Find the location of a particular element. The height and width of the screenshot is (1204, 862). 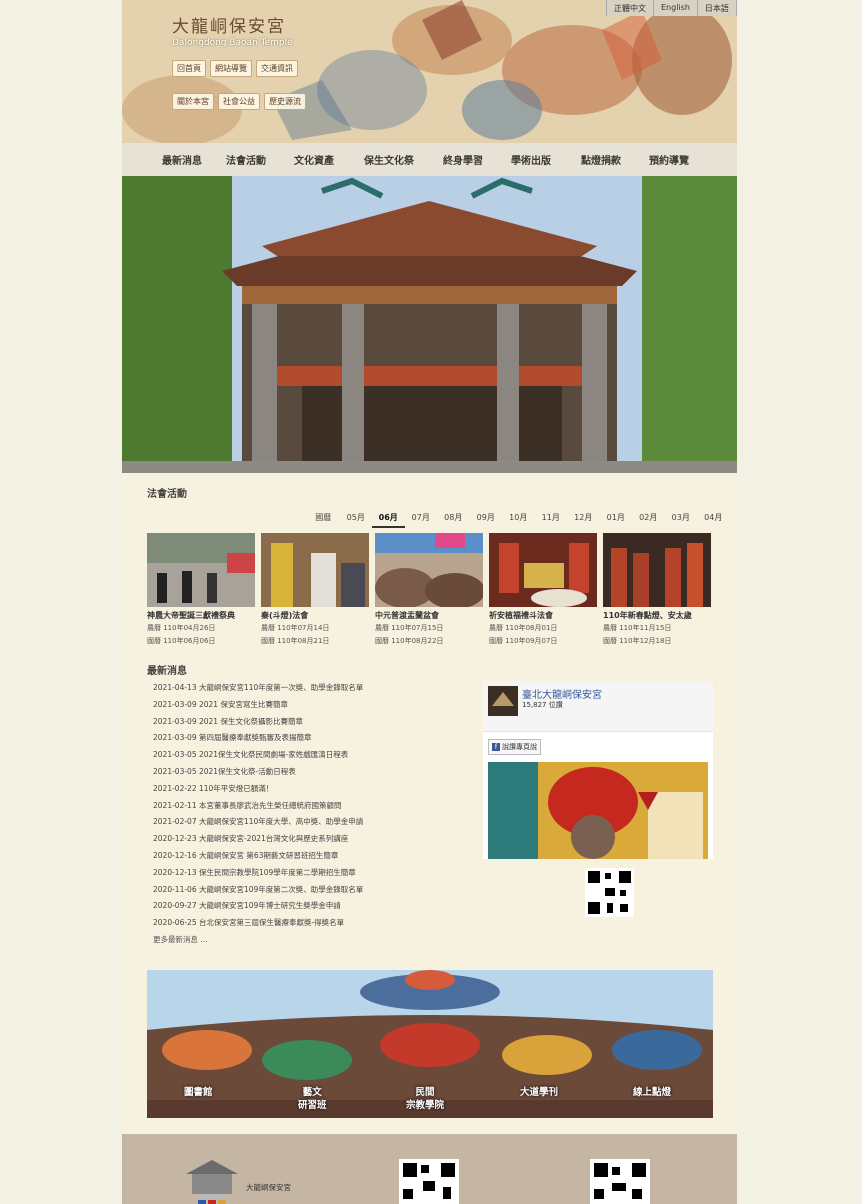

news-item: 2021-03-05 2021保生文化祭民間劇場-家姓戲匯演日程表 is located at coordinates (312, 755).